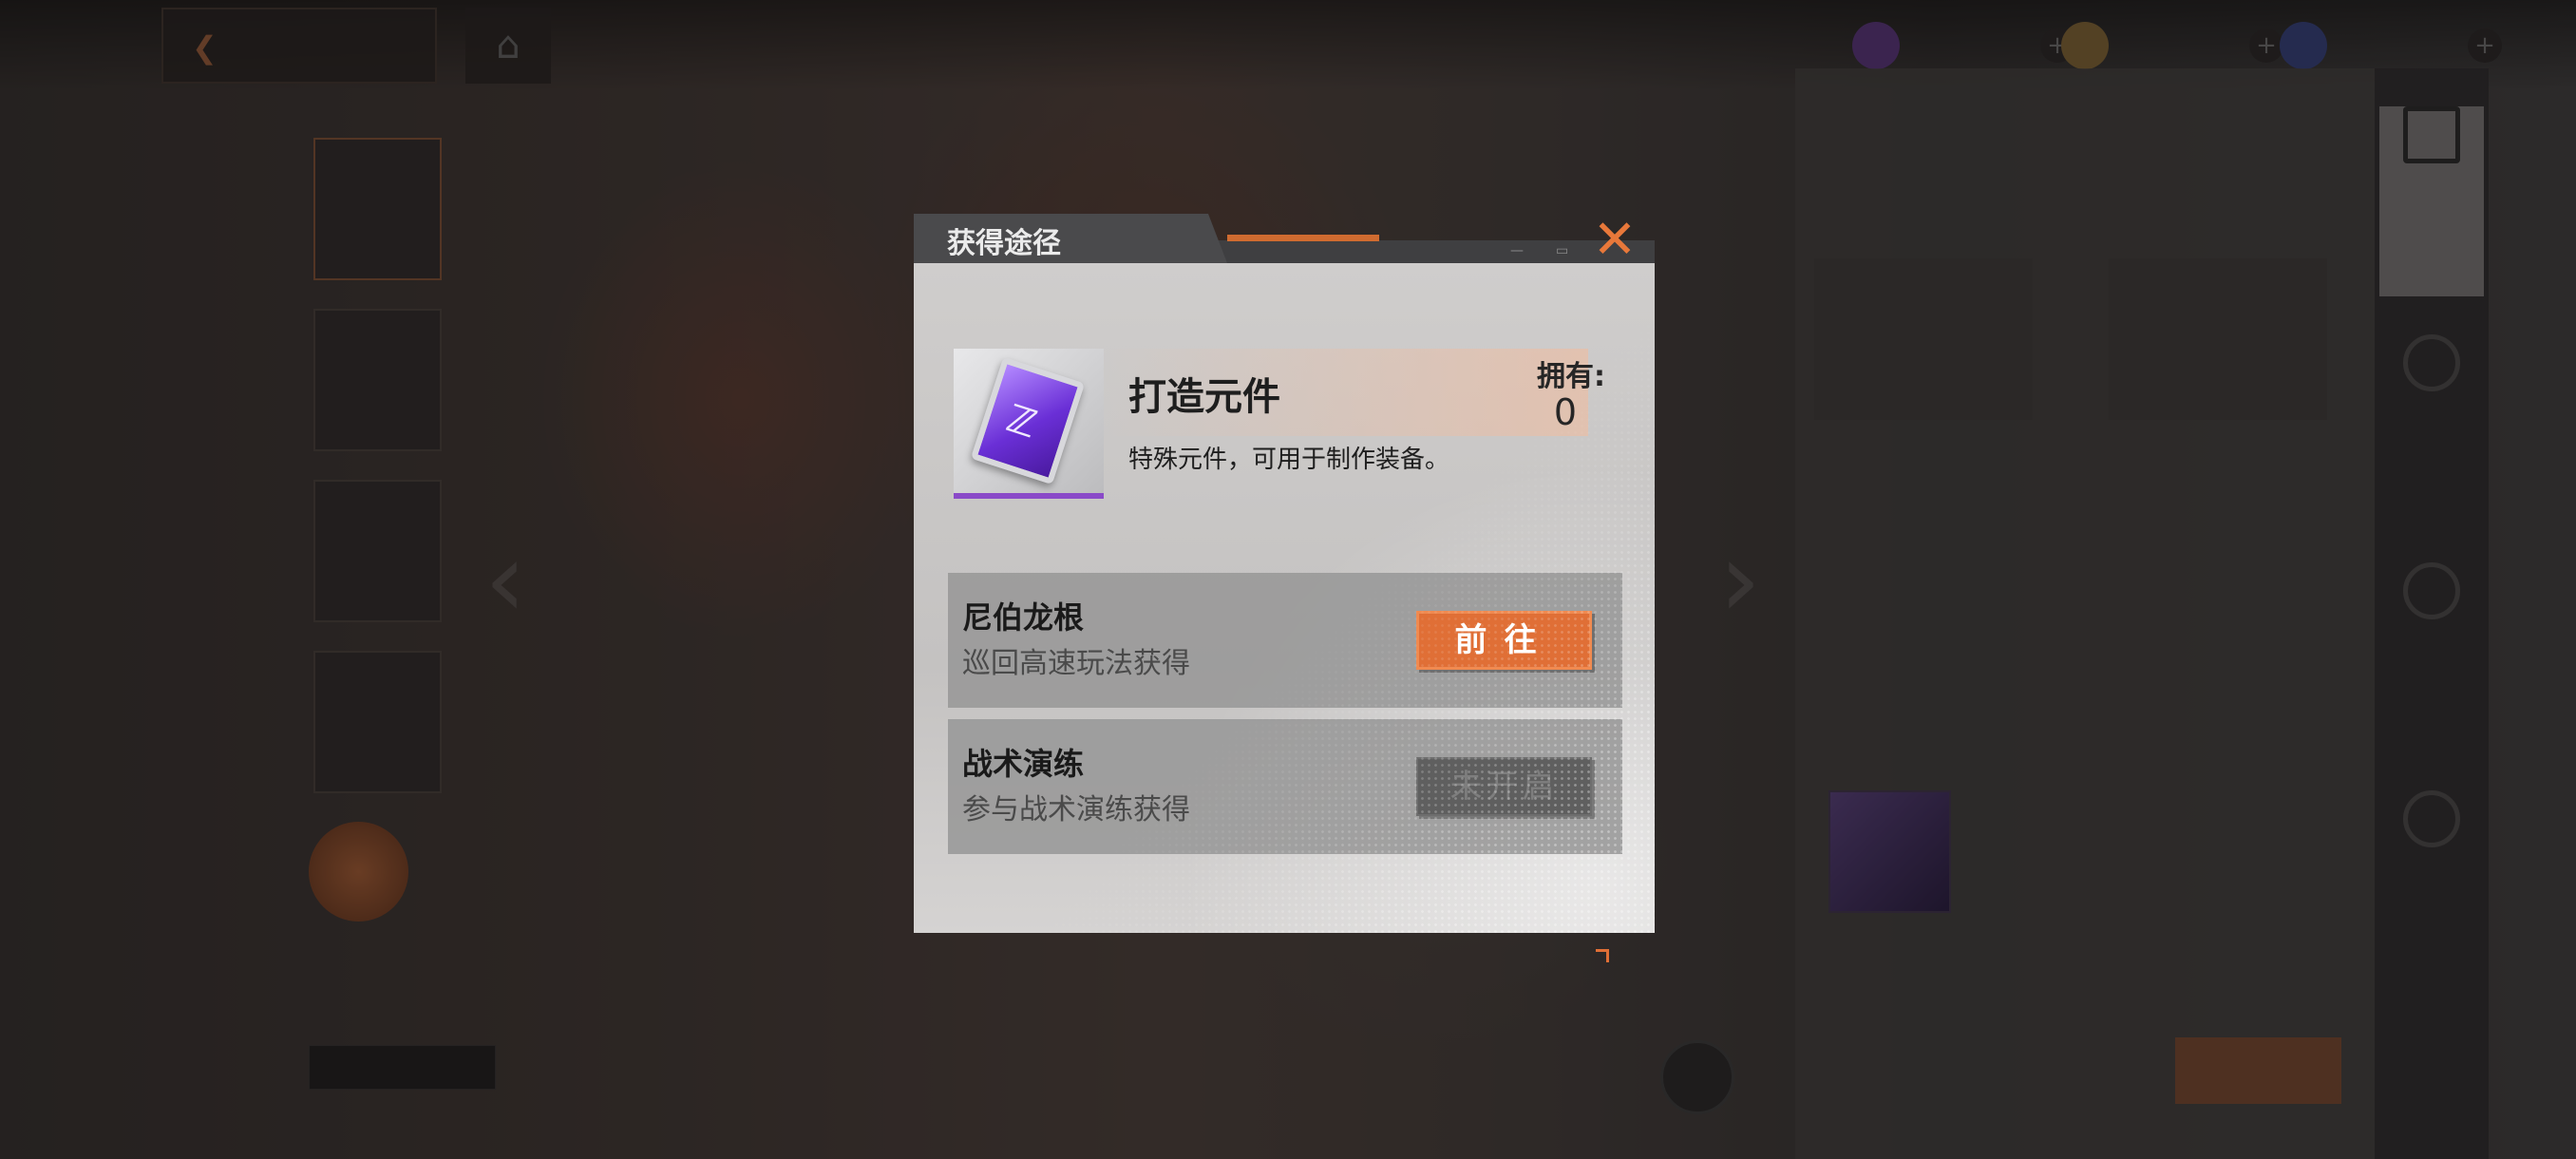 This screenshot has height=1159, width=2576. I want to click on item-icon-frame: ℤ, so click(1029, 424).